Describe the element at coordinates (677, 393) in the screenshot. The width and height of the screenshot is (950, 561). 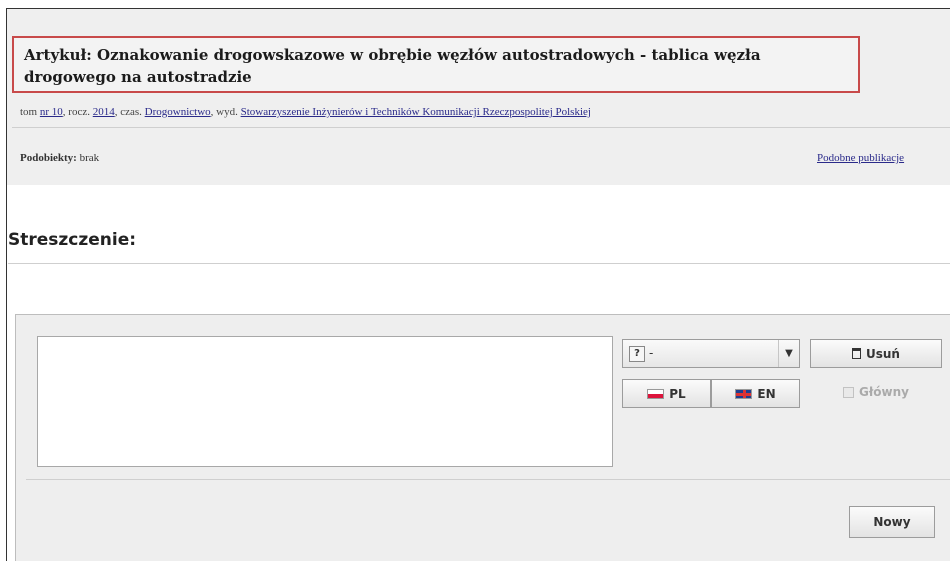
I see `language-pl-label: PL` at that location.